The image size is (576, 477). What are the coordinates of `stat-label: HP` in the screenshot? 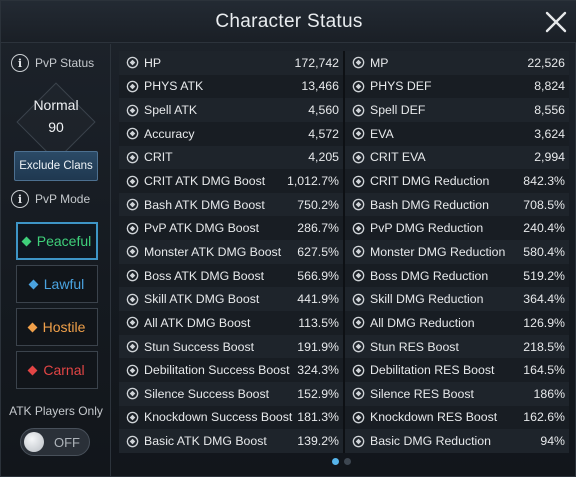 It's located at (153, 62).